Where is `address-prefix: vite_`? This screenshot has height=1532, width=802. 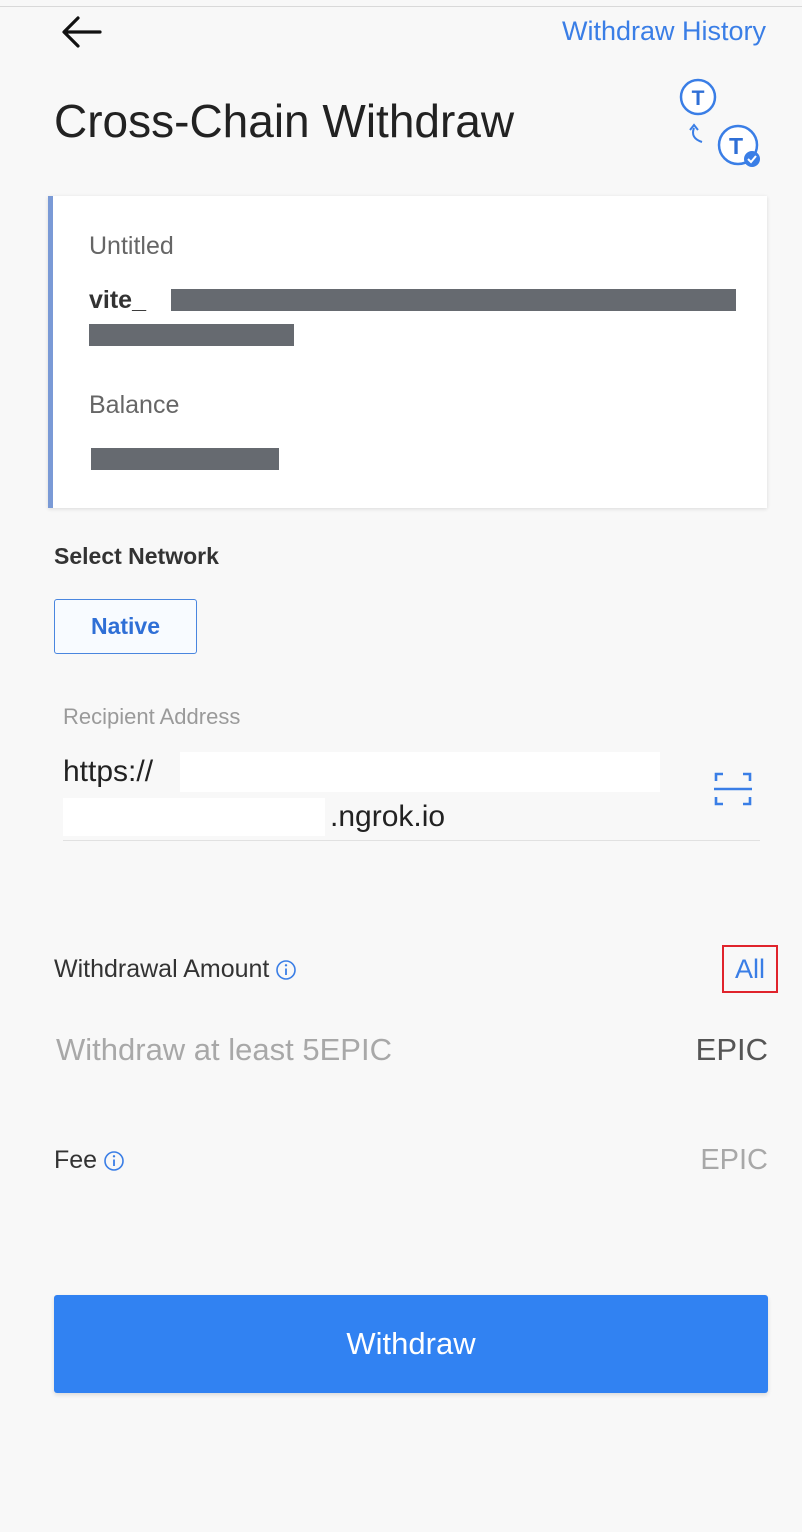 address-prefix: vite_ is located at coordinates (117, 300).